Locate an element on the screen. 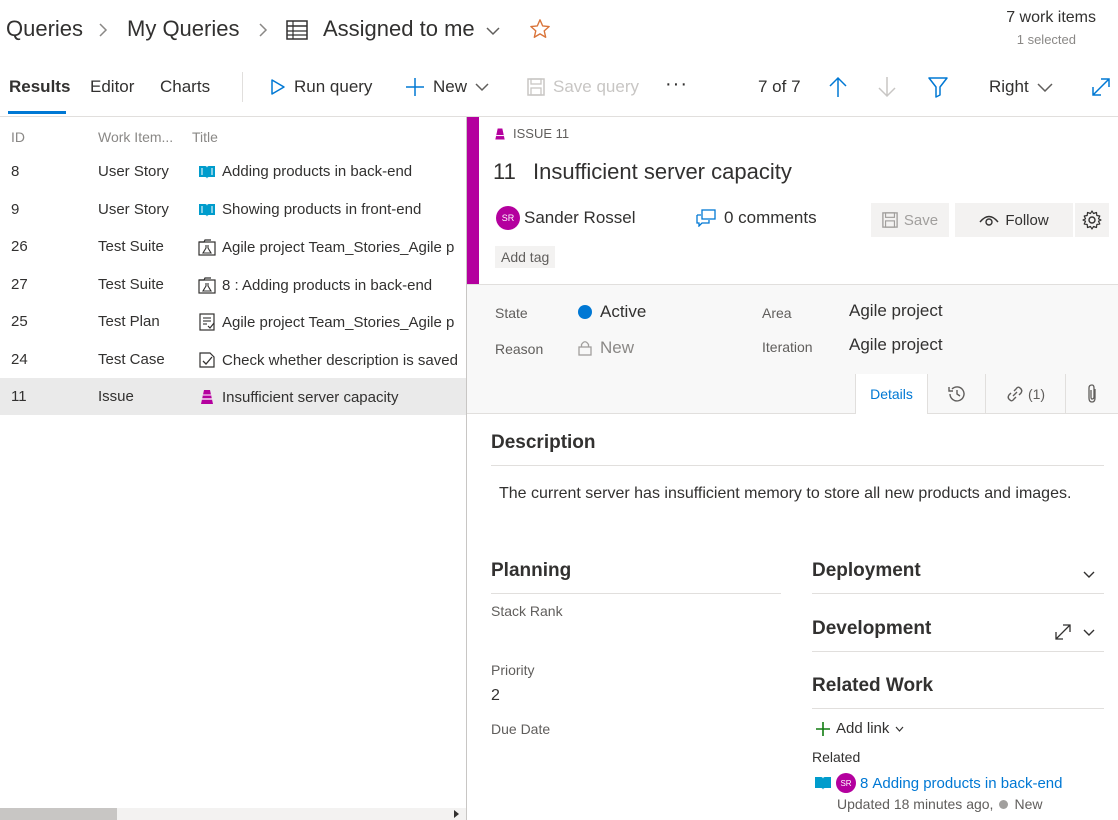 This screenshot has width=1118, height=820. related-link-title: Adding products in back-end is located at coordinates (967, 783).